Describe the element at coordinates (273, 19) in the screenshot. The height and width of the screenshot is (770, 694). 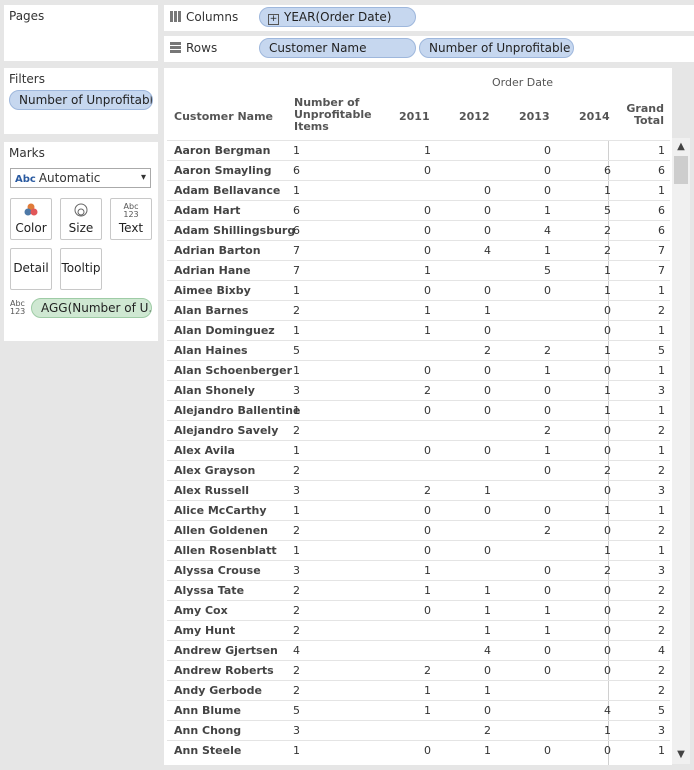
I see `expand-icon: +` at that location.